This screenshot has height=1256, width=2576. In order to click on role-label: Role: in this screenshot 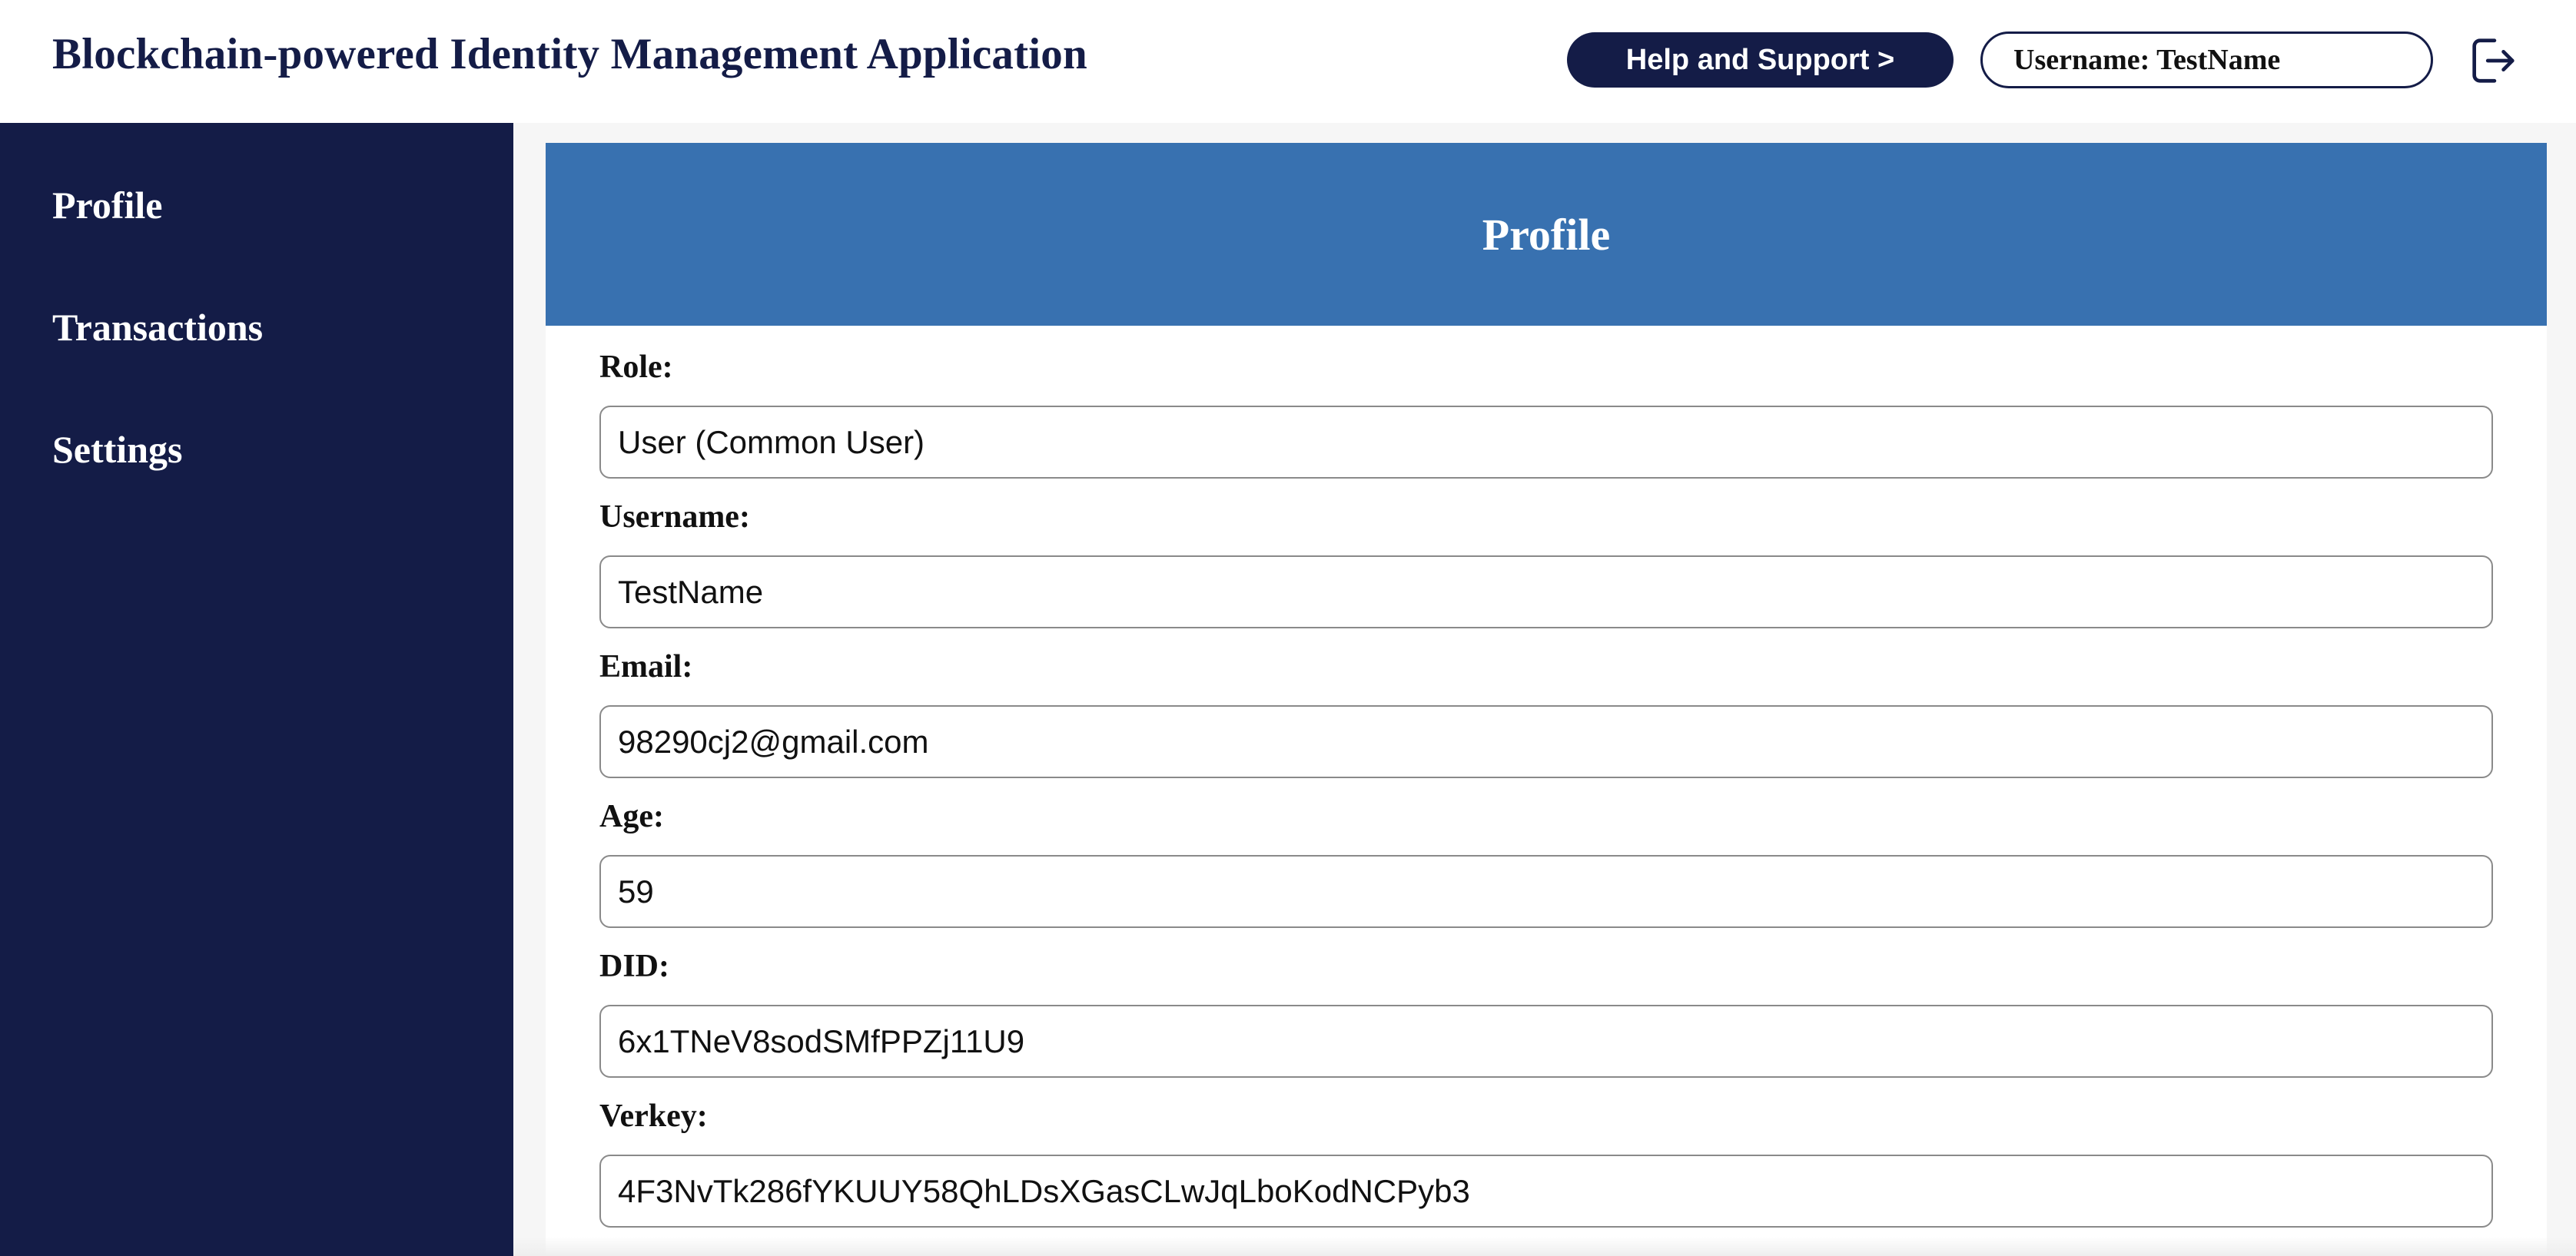, I will do `click(636, 367)`.